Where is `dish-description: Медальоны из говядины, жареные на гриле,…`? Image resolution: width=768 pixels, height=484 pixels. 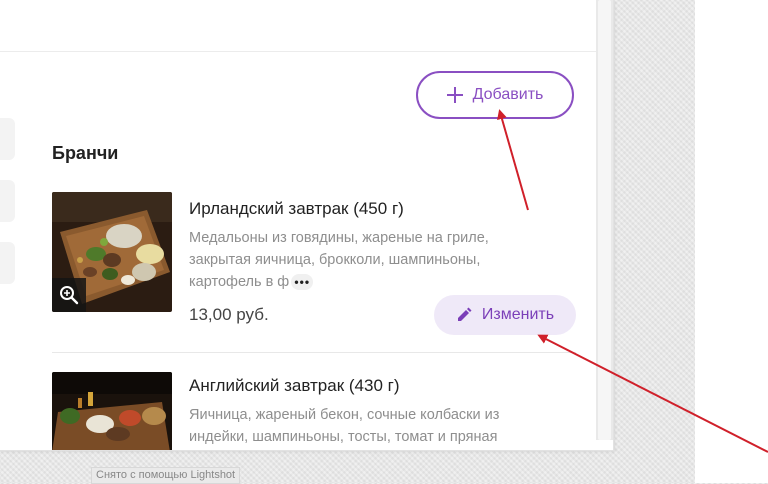
dish-description: Медальоны из говядины, жареные на гриле,… is located at coordinates (359, 260).